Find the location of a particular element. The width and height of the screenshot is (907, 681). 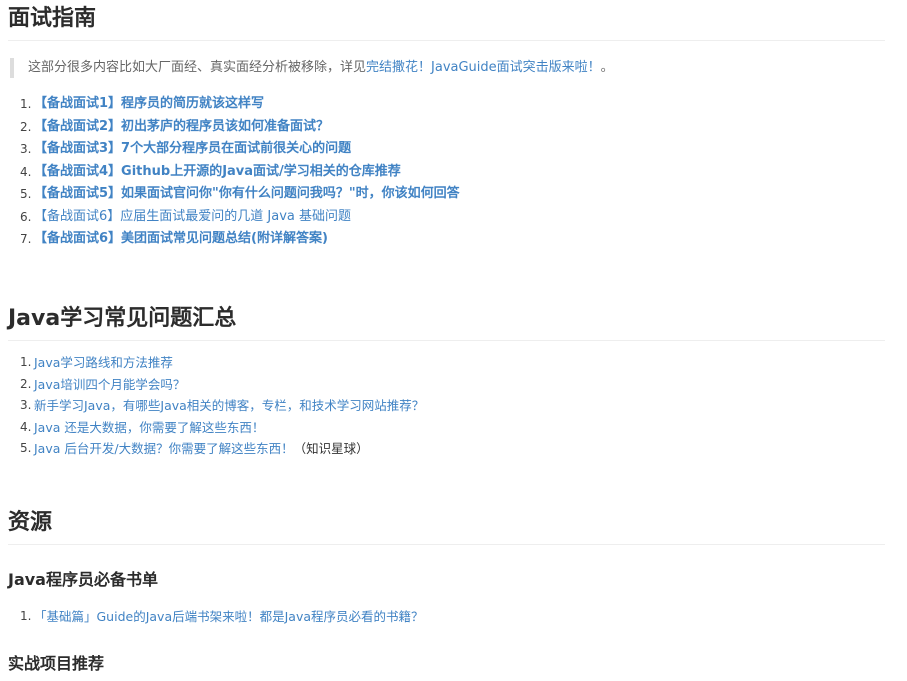

list-item: 4. 【备战面试4】Github上开源的Java面试/学习相关的仓库推荐 is located at coordinates (463, 172).